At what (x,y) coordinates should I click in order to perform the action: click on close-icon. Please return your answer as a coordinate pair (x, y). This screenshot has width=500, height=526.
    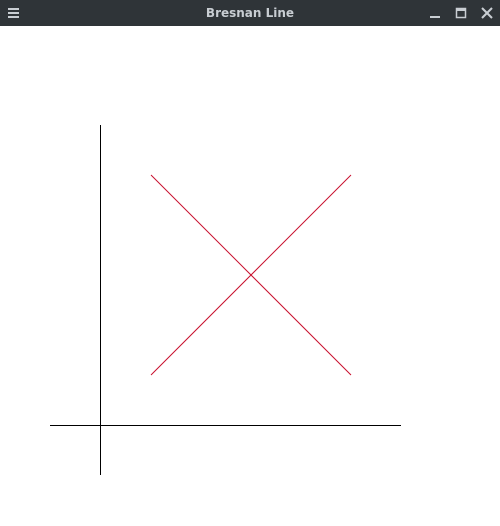
    Looking at the image, I should click on (487, 13).